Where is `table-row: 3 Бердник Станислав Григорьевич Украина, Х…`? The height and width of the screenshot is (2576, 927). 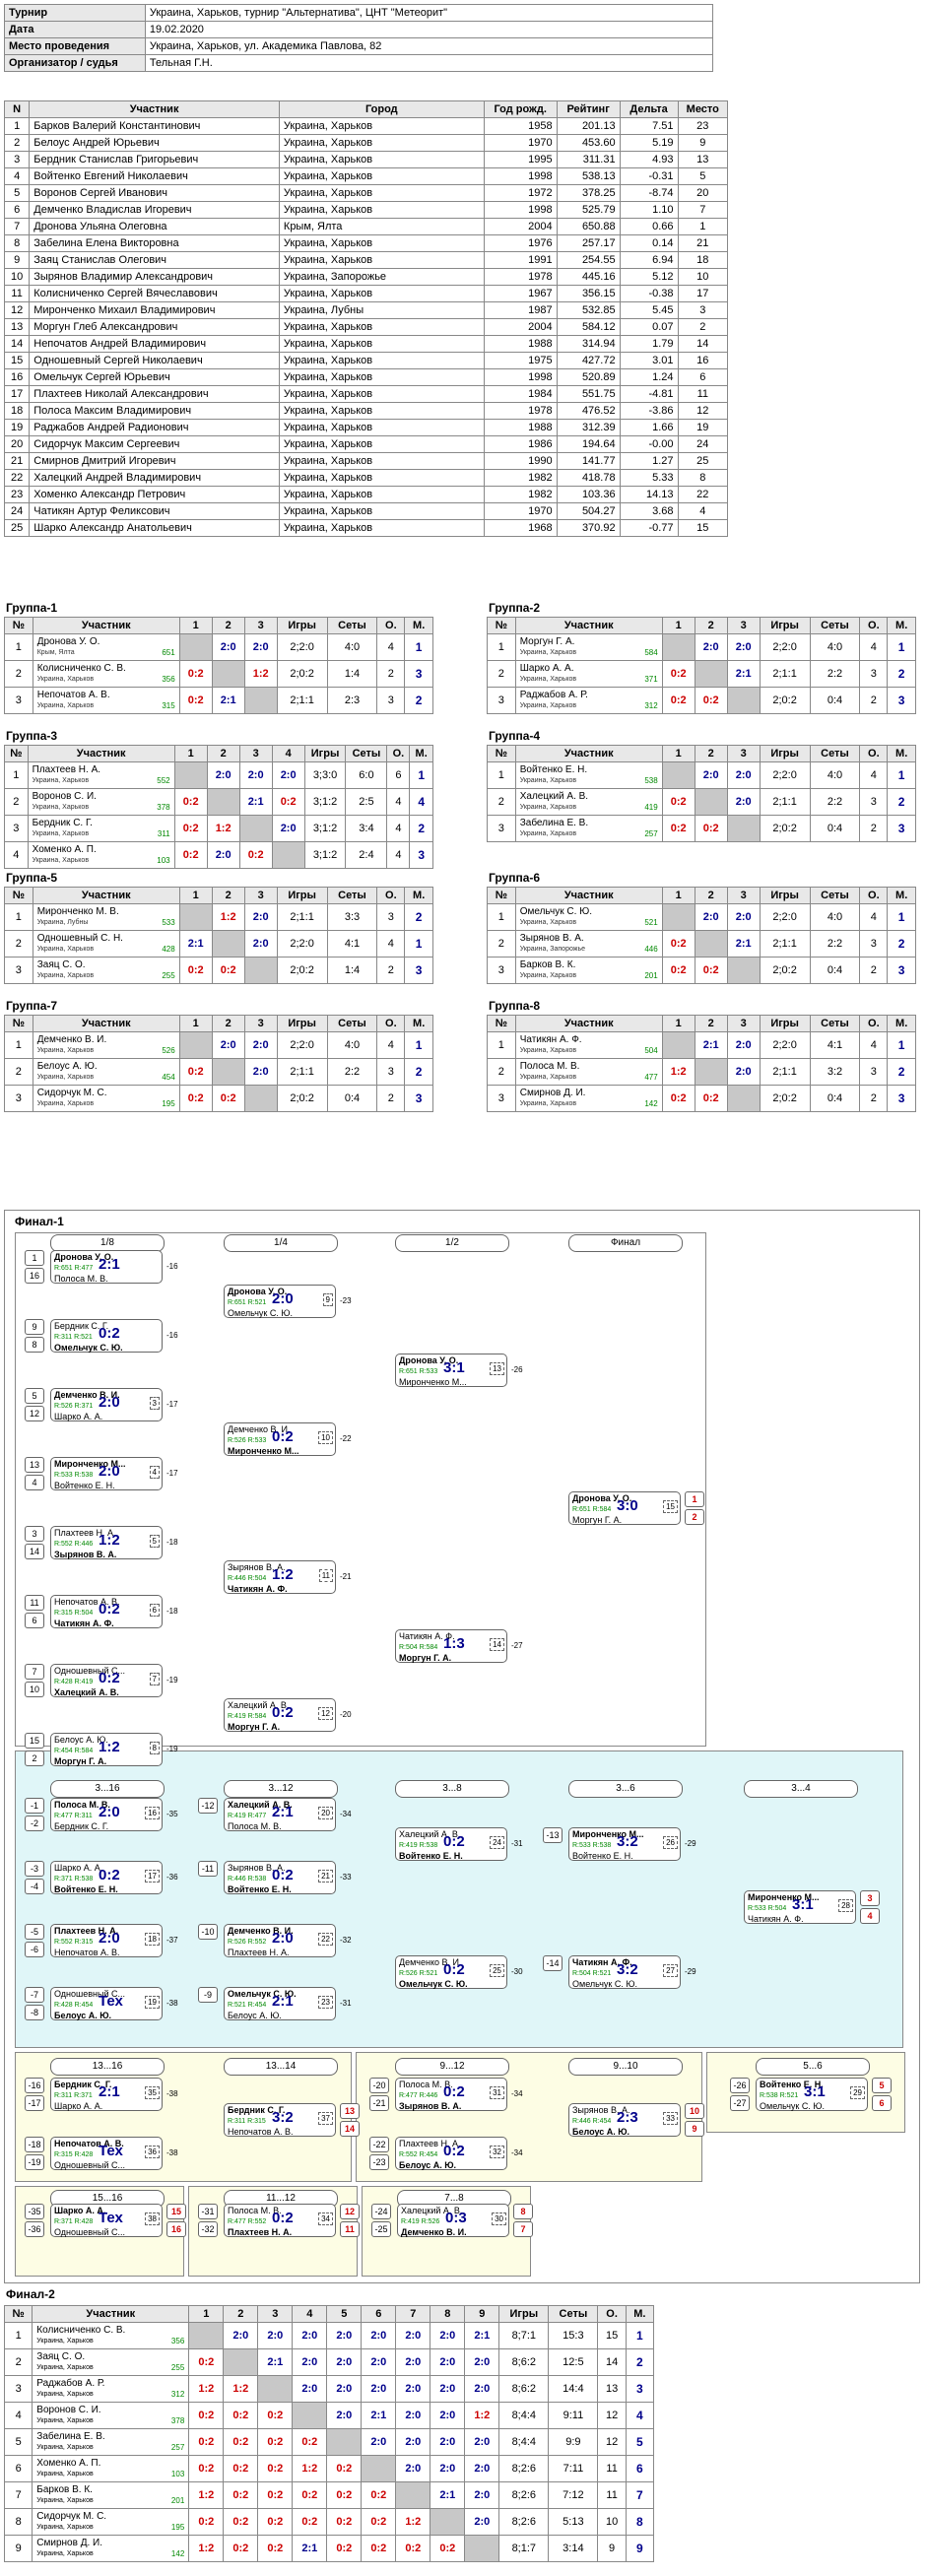 table-row: 3 Бердник Станислав Григорьевич Украина, Х… is located at coordinates (366, 159).